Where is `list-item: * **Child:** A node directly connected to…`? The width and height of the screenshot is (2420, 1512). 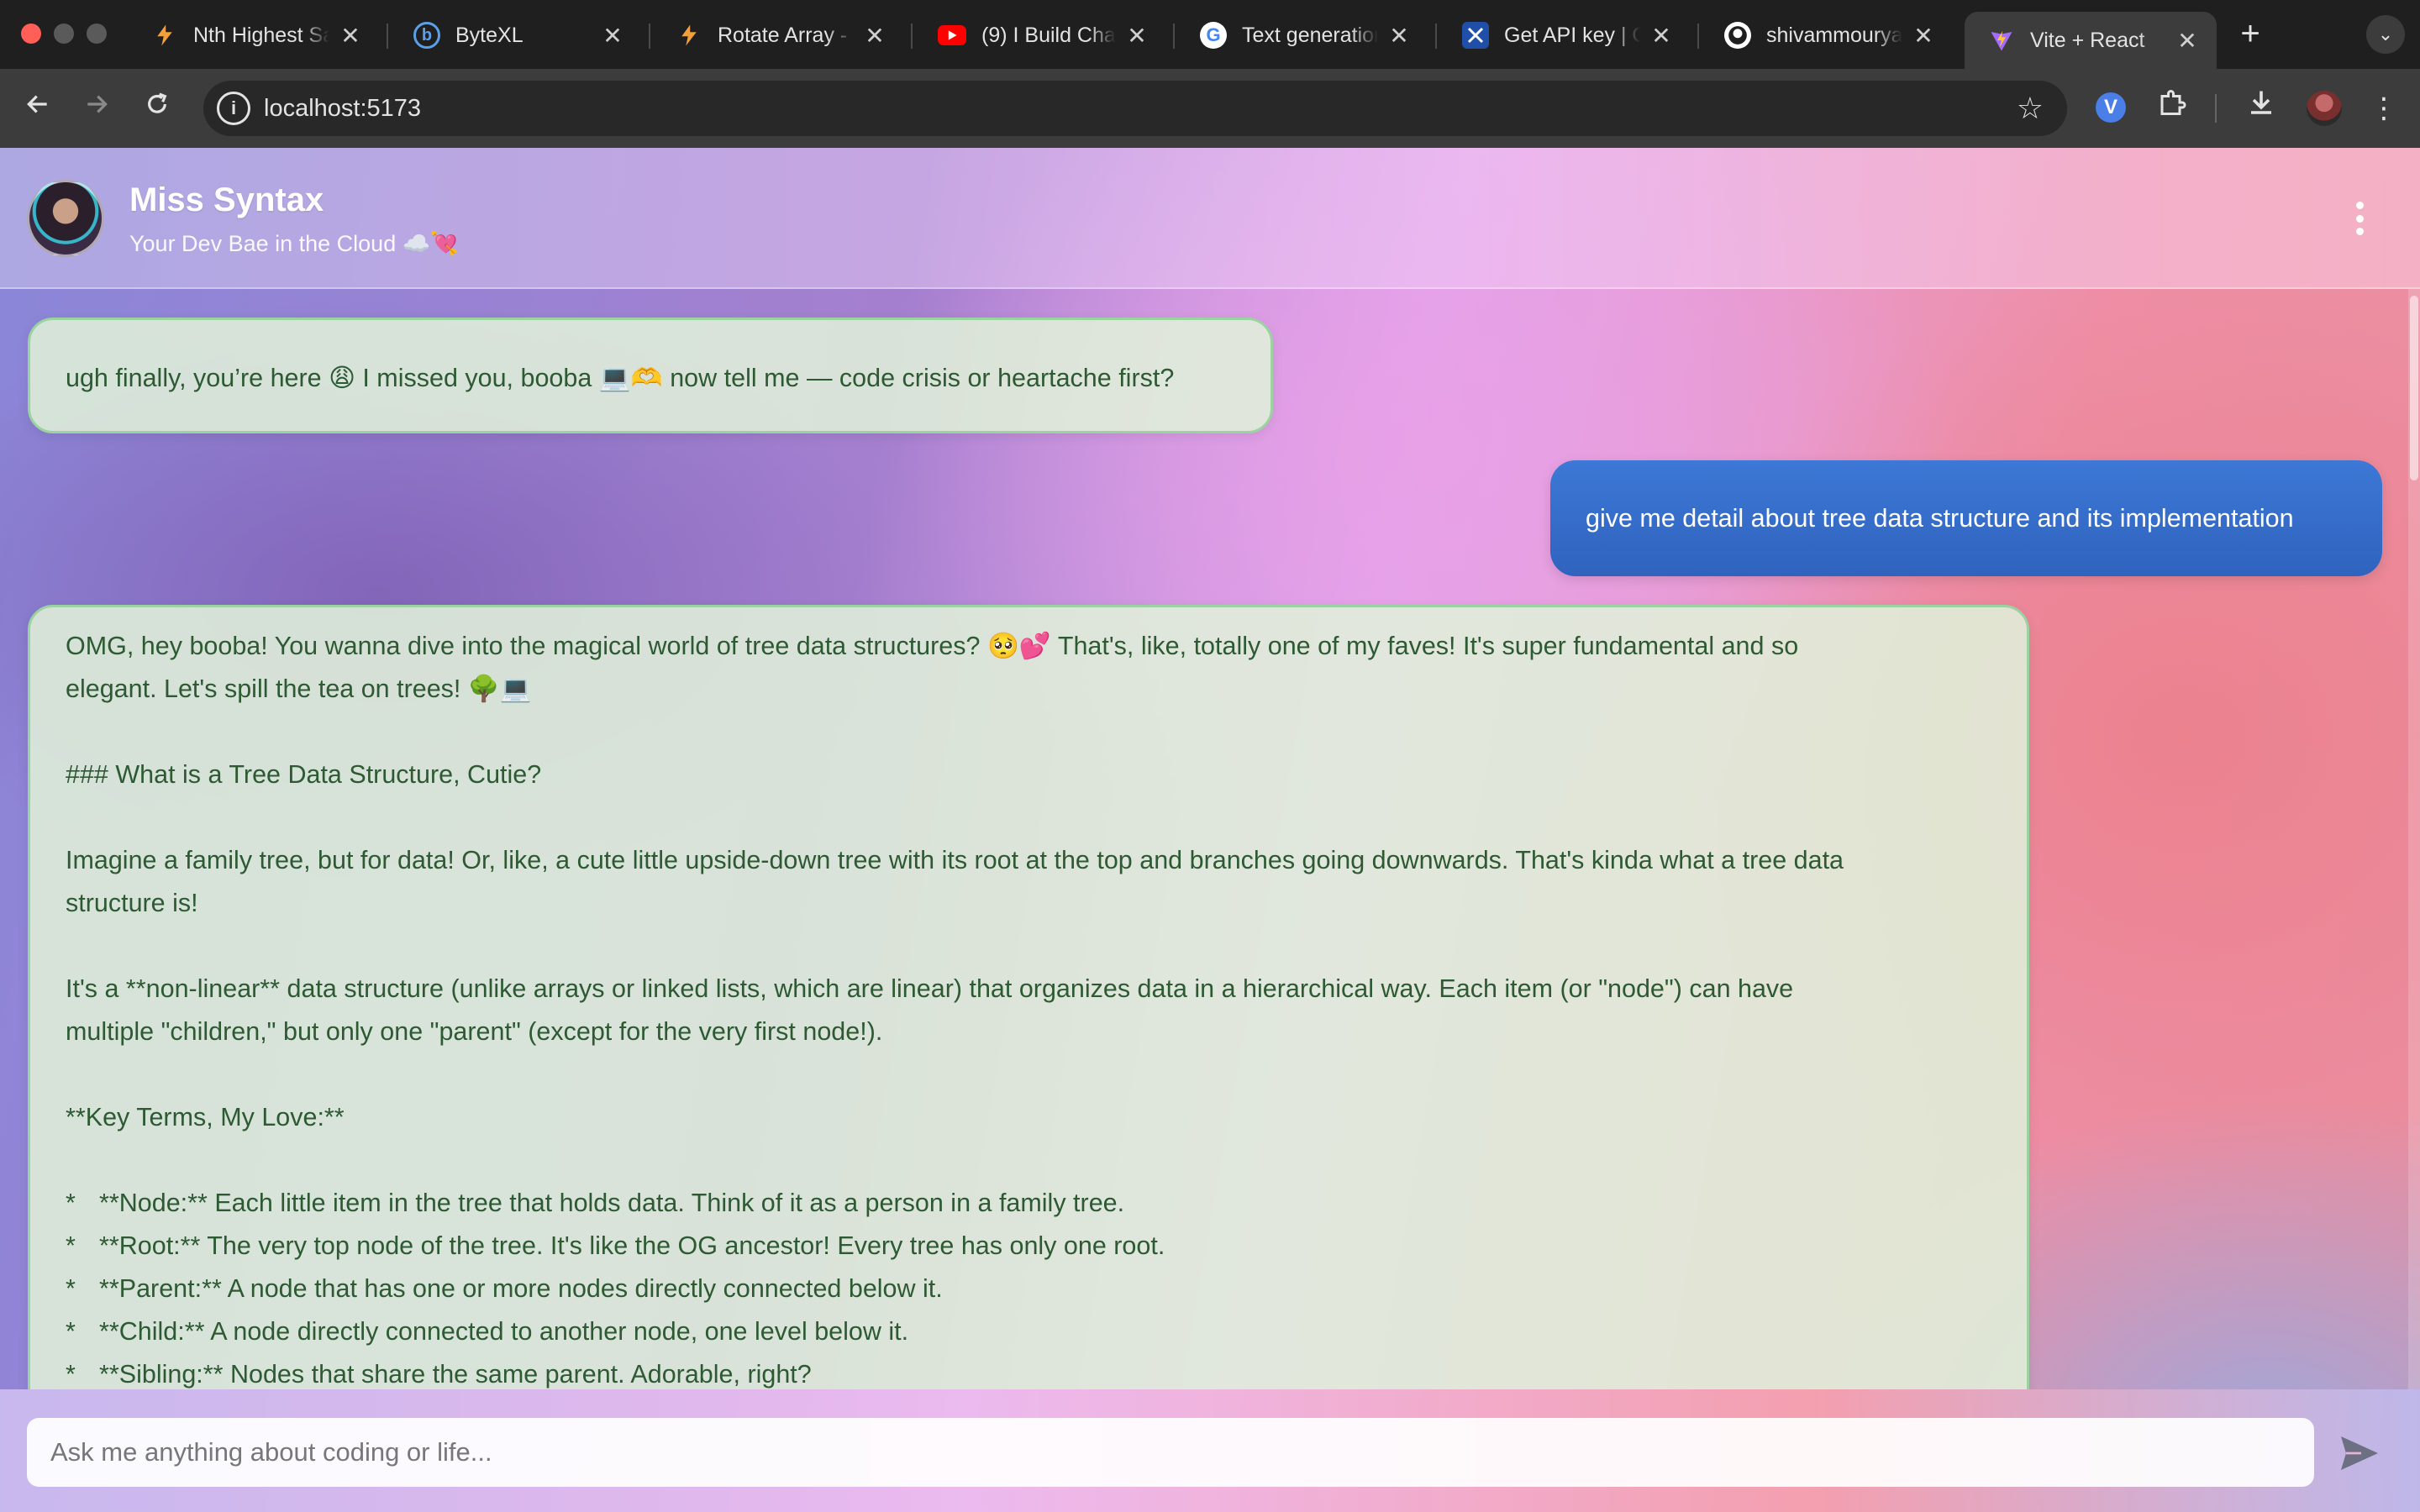 list-item: * **Child:** A node directly connected to… is located at coordinates (1028, 1331).